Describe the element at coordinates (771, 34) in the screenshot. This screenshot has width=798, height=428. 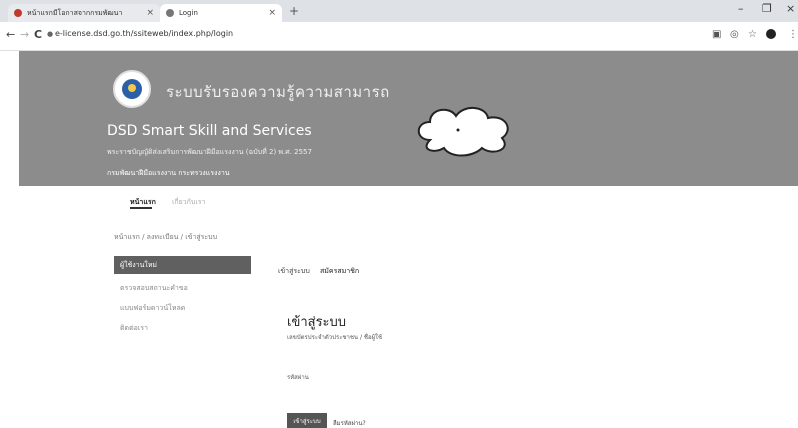
I see `profile-avatar` at that location.